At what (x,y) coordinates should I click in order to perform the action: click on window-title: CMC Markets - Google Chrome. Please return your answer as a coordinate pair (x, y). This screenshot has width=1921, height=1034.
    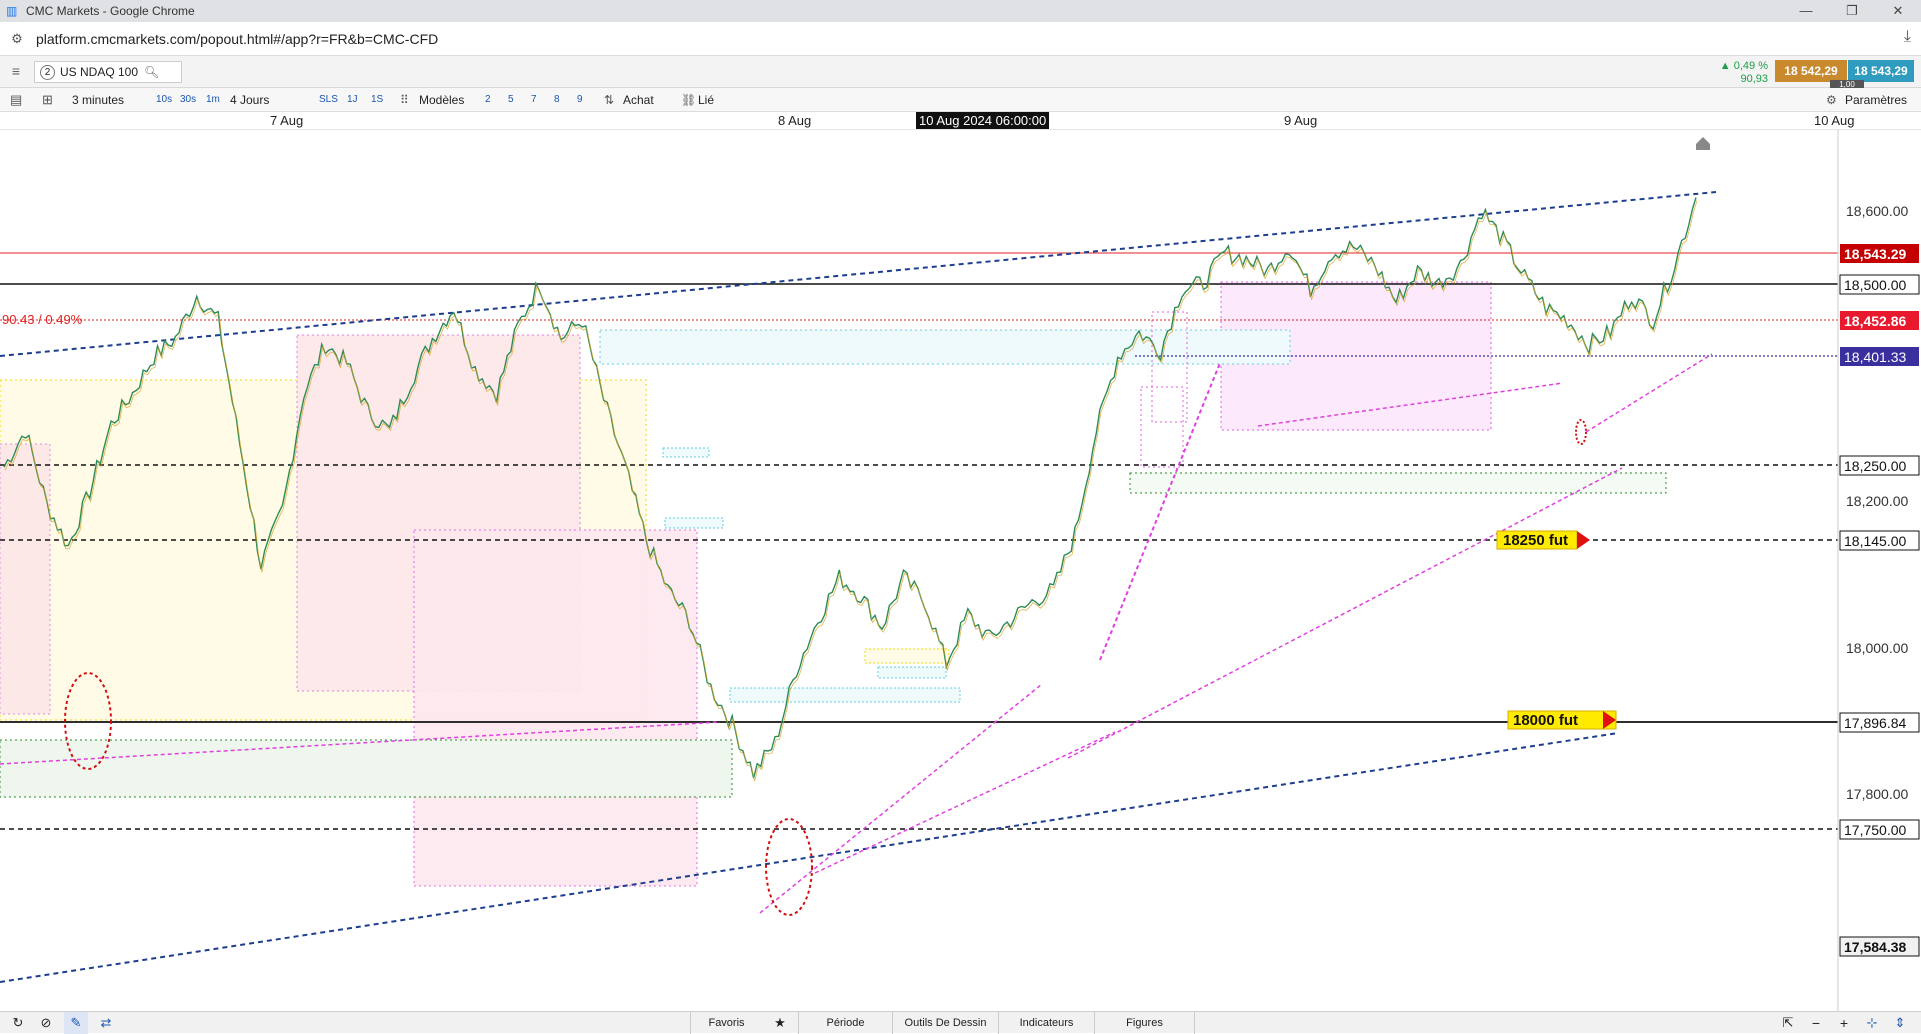
    Looking at the image, I should click on (110, 11).